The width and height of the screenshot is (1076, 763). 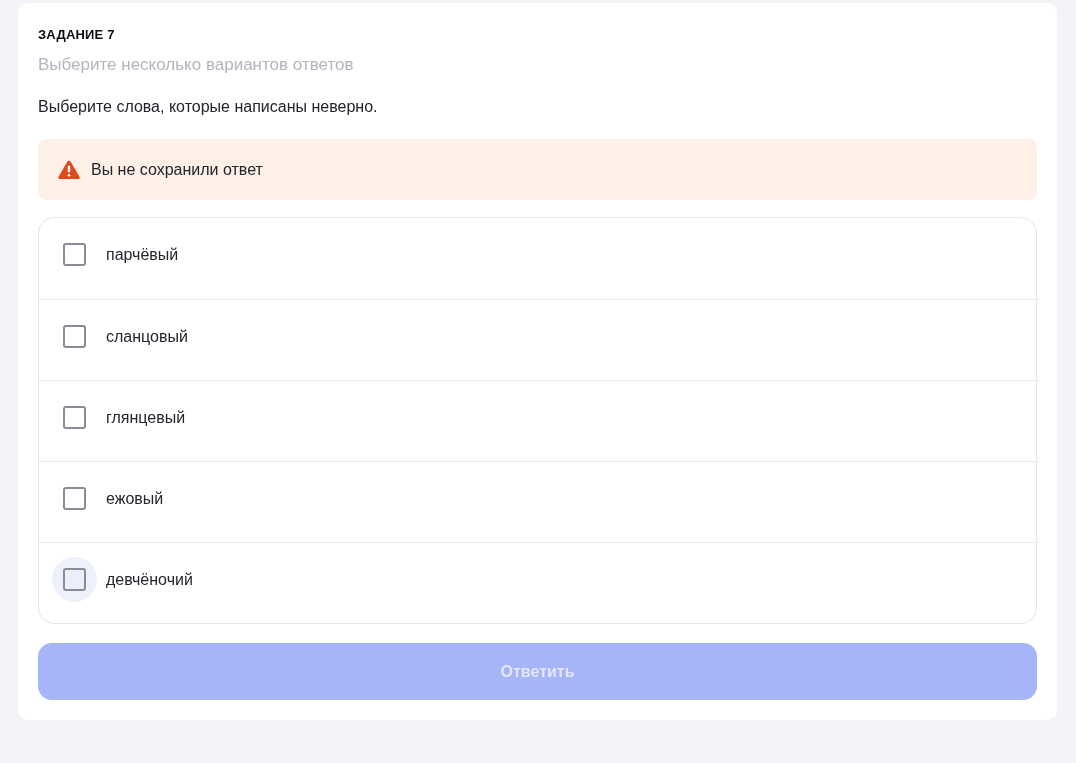 I want to click on option-label: сланцовый, so click(x=147, y=336).